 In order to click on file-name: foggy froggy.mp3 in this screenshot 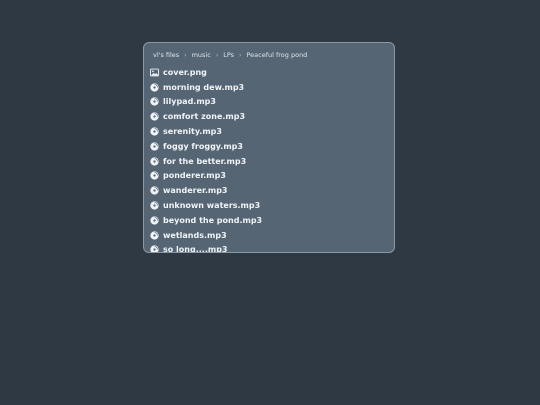, I will do `click(203, 146)`.